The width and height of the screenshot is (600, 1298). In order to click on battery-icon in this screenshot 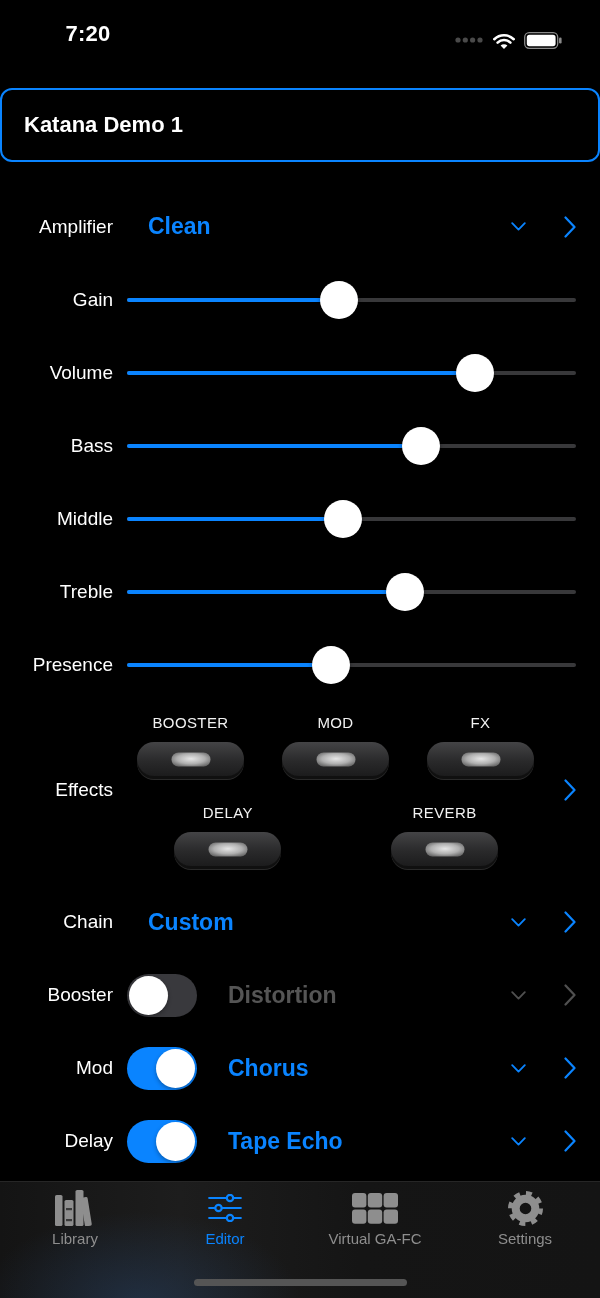, I will do `click(543, 40)`.